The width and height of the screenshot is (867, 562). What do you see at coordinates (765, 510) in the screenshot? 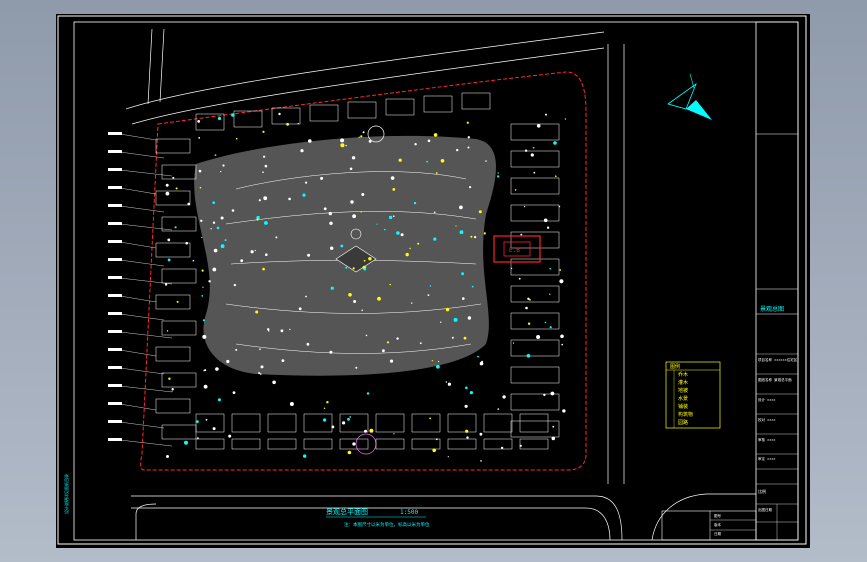
I see `title-bottom-right: 出图日期` at bounding box center [765, 510].